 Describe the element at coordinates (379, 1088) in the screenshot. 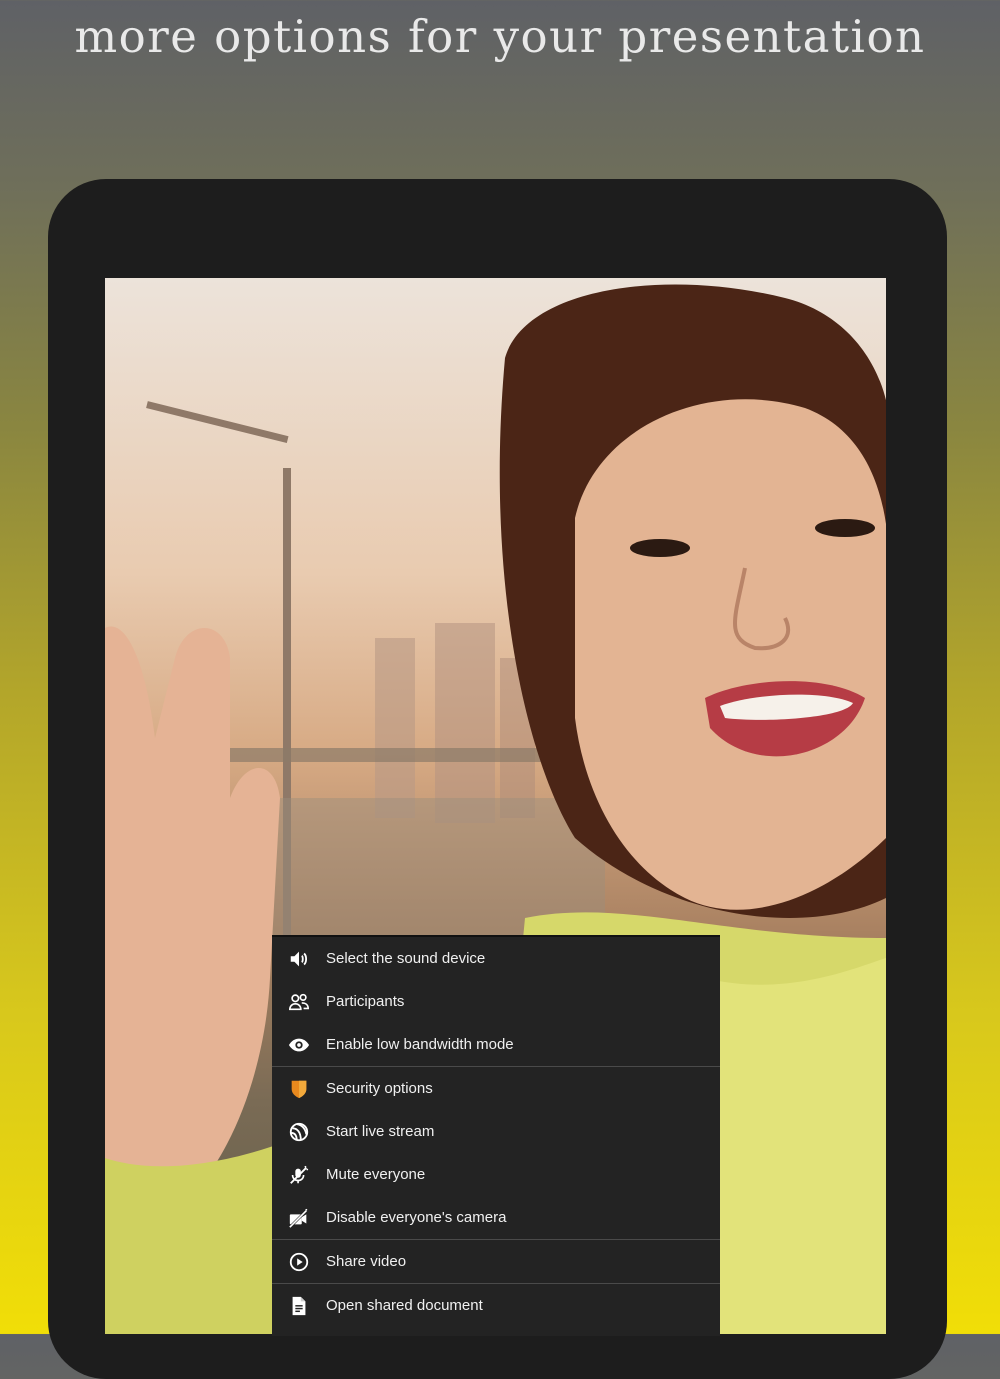

I see `menu-item-label: Security options` at that location.